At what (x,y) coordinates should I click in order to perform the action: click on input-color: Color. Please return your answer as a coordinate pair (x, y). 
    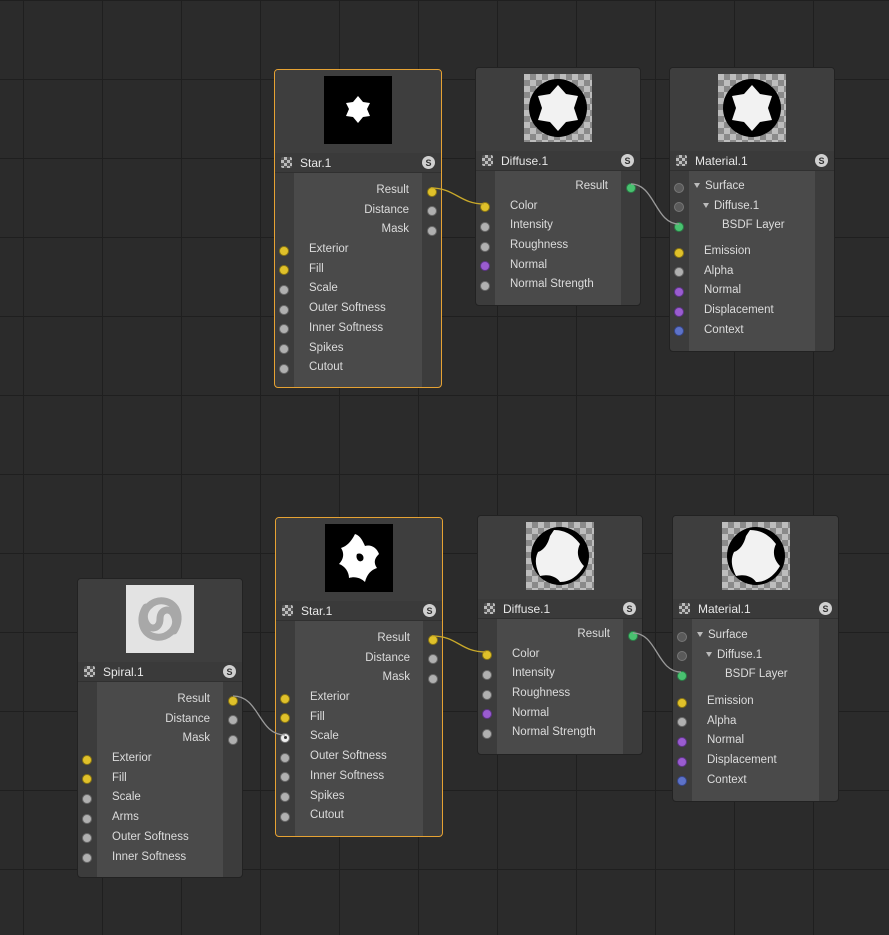
    Looking at the image, I should click on (560, 655).